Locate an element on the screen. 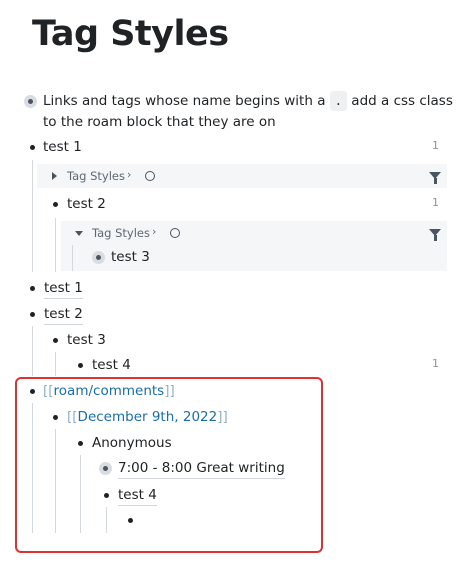 Image resolution: width=474 pixels, height=562 pixels. intro-text-a: Links and tags whose name begins with a is located at coordinates (184, 101).